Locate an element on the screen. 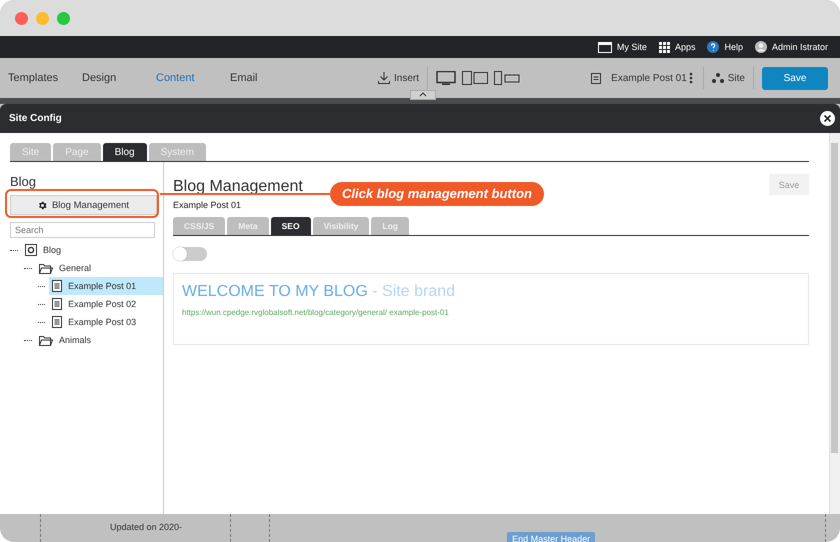  sidebar-heading: Blog is located at coordinates (24, 181).